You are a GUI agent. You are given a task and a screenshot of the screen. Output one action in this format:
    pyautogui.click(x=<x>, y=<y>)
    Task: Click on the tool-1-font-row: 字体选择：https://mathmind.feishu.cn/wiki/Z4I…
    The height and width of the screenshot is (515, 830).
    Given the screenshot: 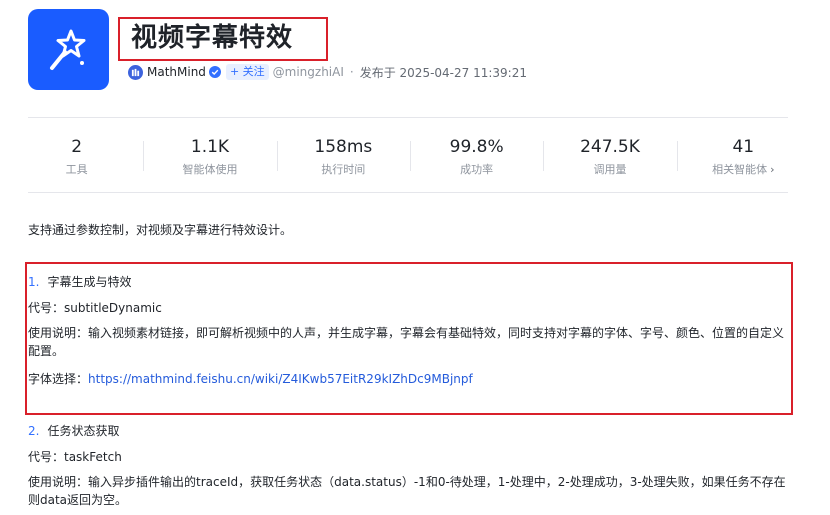 What is the action you would take?
    pyautogui.click(x=250, y=379)
    